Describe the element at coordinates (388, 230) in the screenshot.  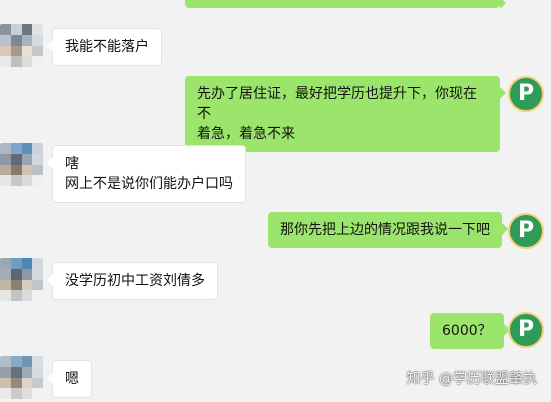
I see `message-bubble-outgoing: 那你先把上边的情况跟我说一下吧` at that location.